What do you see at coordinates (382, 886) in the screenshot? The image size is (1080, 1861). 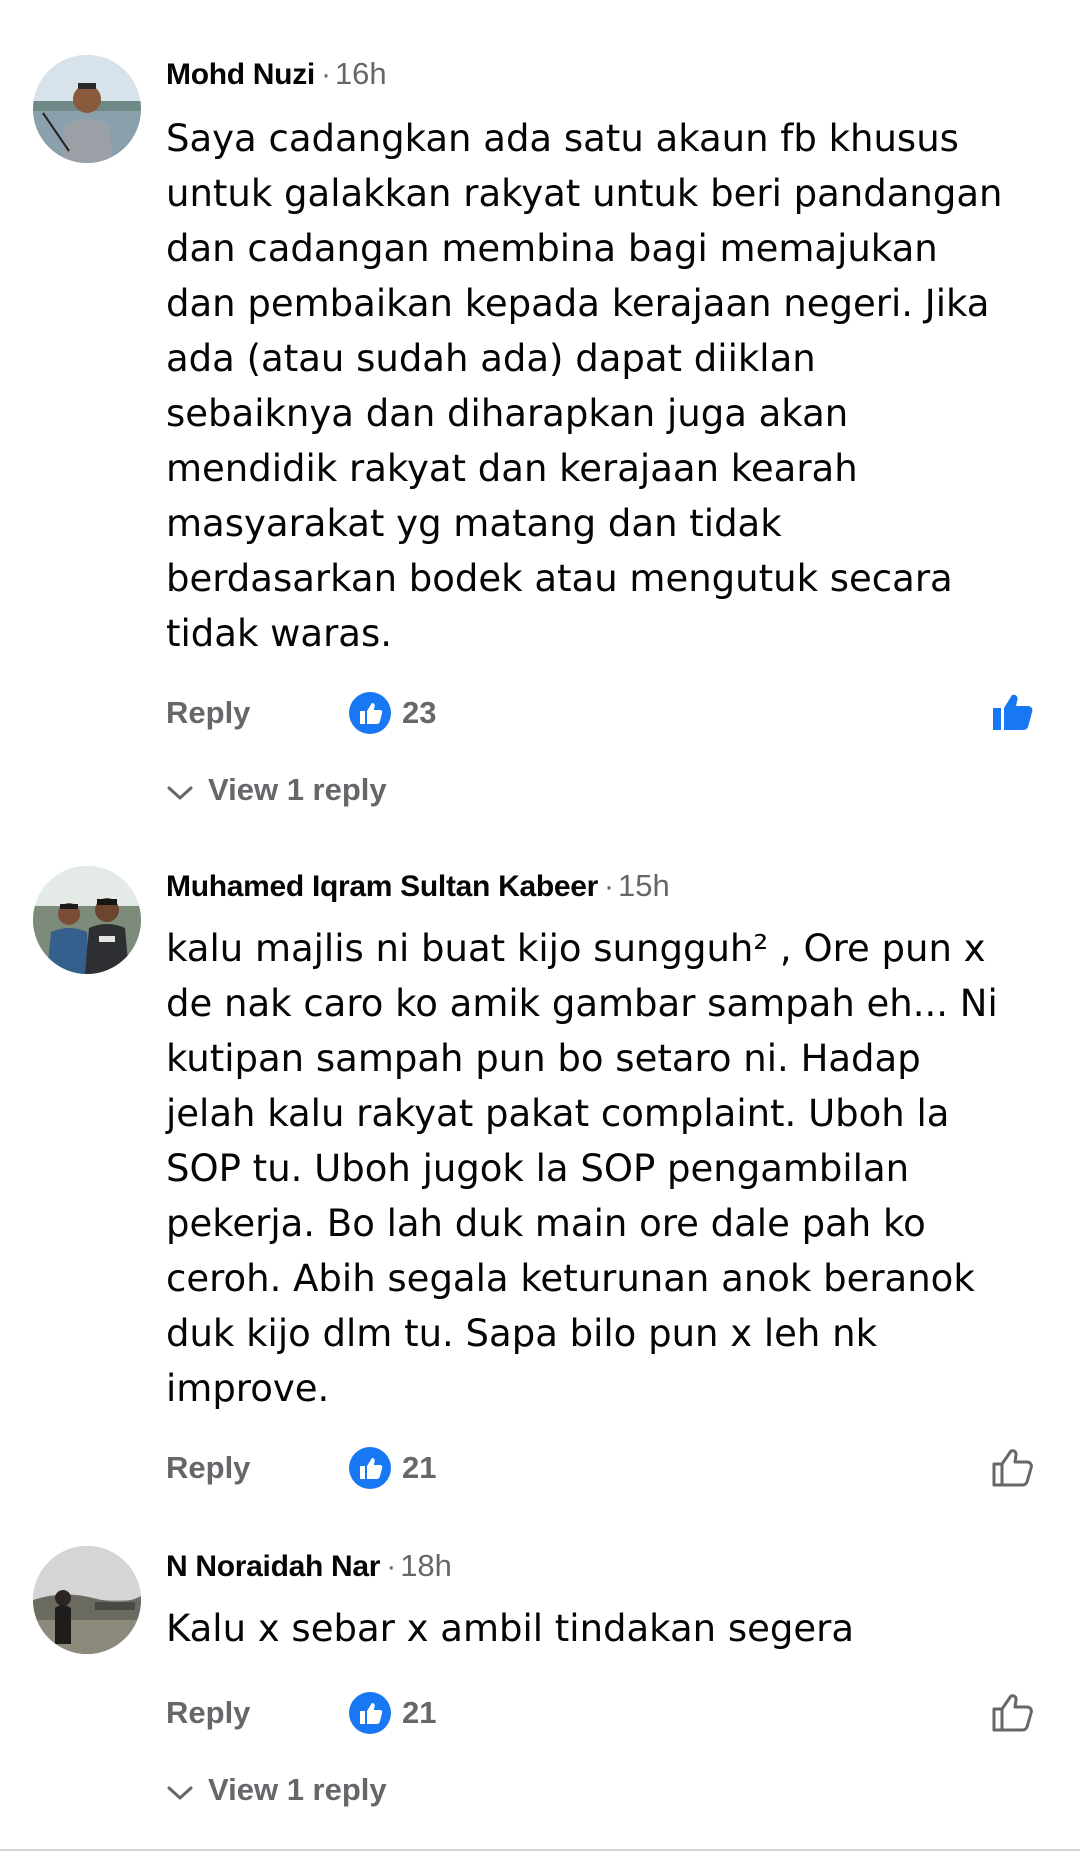 I see `author-name: Muhamed Iqram Sultan Kabeer` at bounding box center [382, 886].